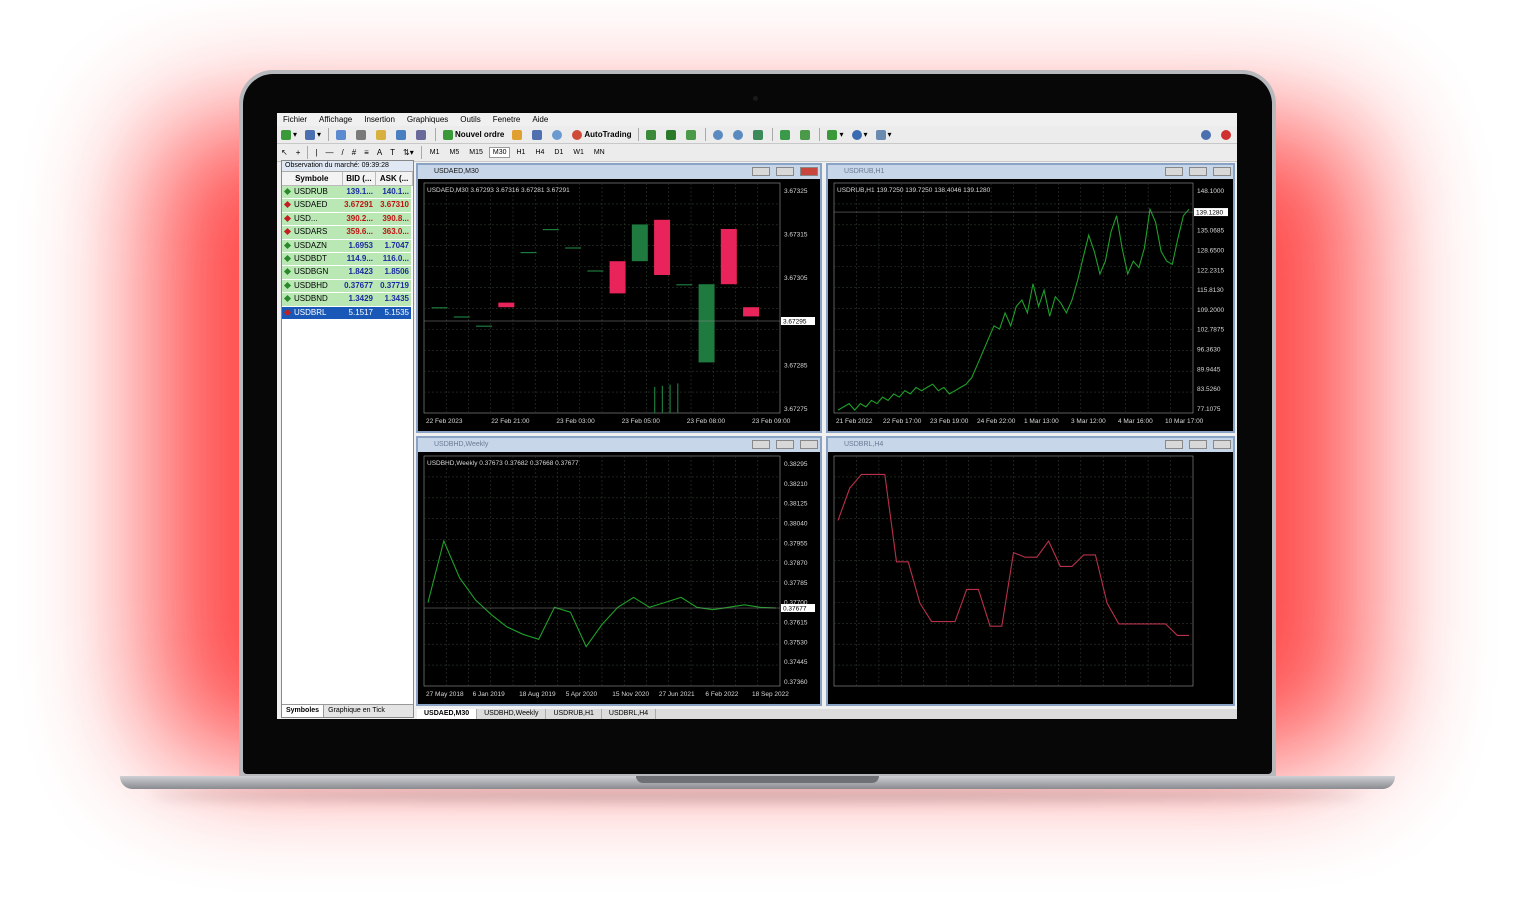 This screenshot has height=909, width=1515. What do you see at coordinates (289, 134) in the screenshot?
I see `new-chart-button: ▾` at bounding box center [289, 134].